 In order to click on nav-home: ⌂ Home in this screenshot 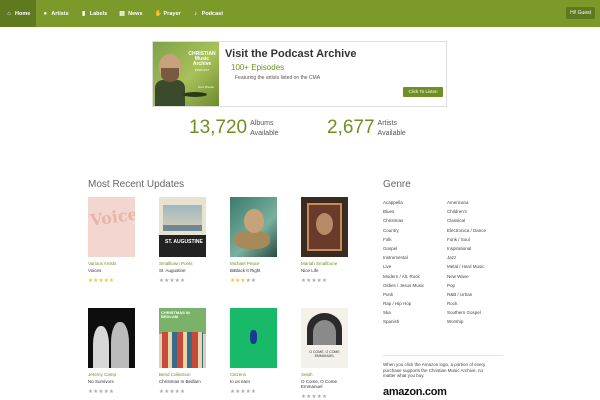, I will do `click(18, 13)`.